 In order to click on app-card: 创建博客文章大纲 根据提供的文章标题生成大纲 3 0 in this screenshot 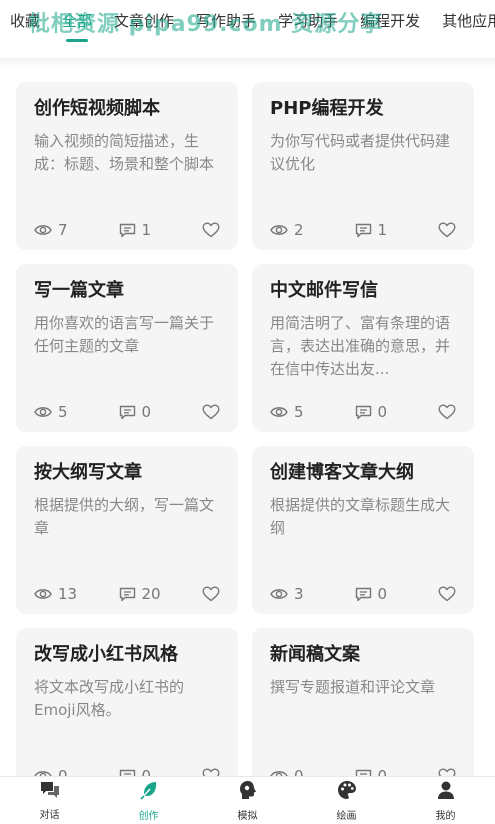, I will do `click(363, 530)`.